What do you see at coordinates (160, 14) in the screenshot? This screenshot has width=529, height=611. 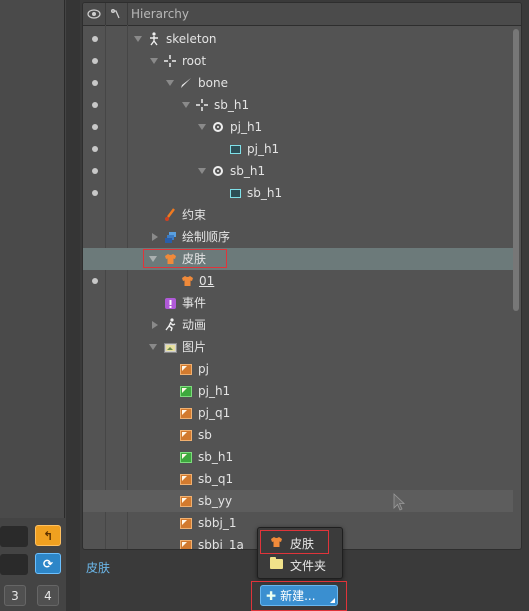 I see `hierarchy-title: Hierarchy` at bounding box center [160, 14].